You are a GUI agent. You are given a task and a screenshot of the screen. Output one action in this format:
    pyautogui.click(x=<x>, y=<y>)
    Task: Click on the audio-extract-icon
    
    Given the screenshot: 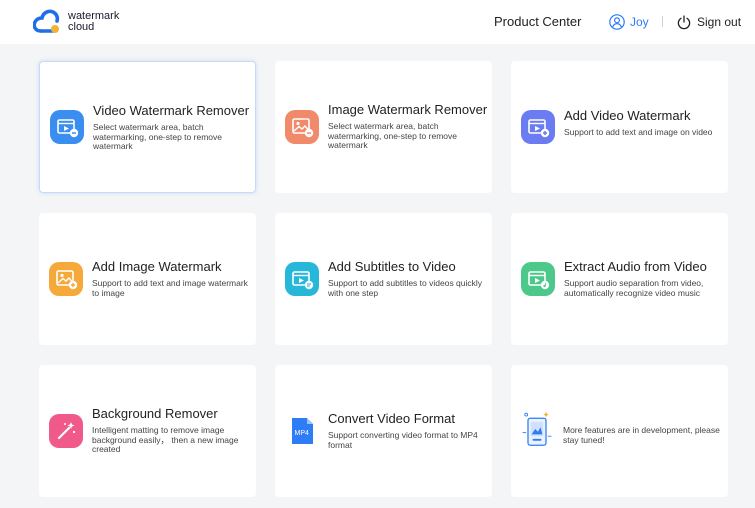 What is the action you would take?
    pyautogui.click(x=538, y=279)
    